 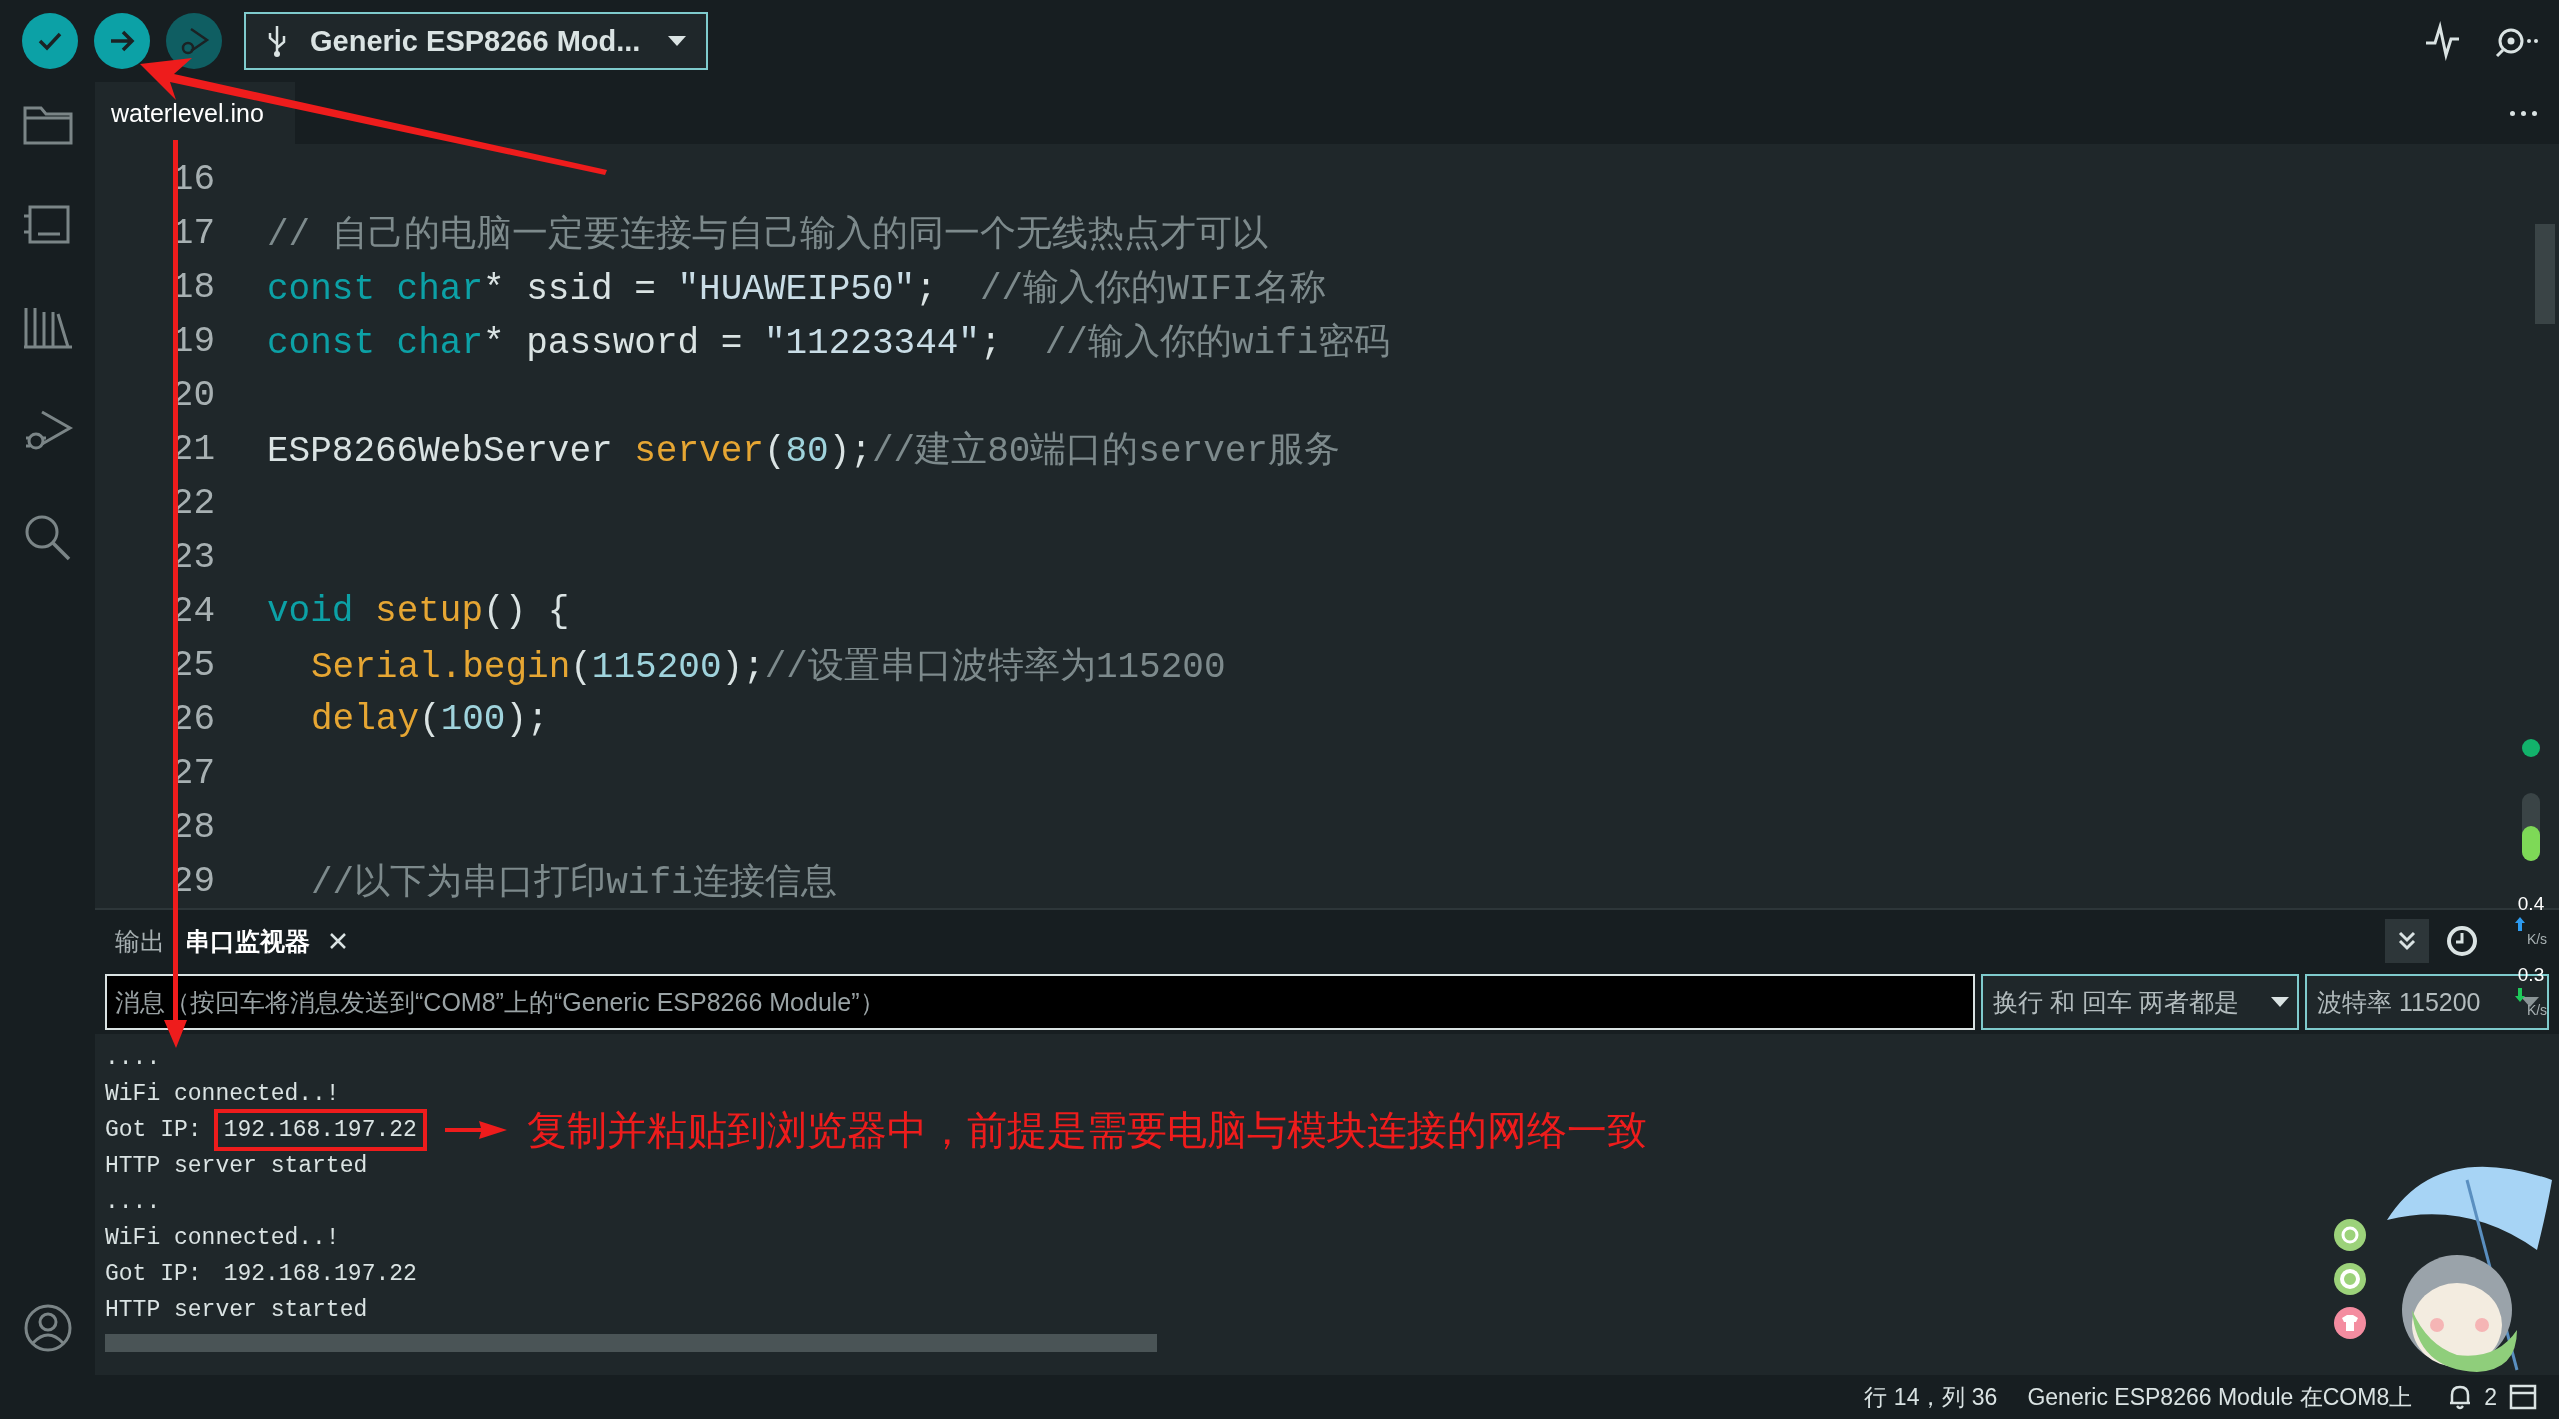 What do you see at coordinates (50, 41) in the screenshot?
I see `verify-button` at bounding box center [50, 41].